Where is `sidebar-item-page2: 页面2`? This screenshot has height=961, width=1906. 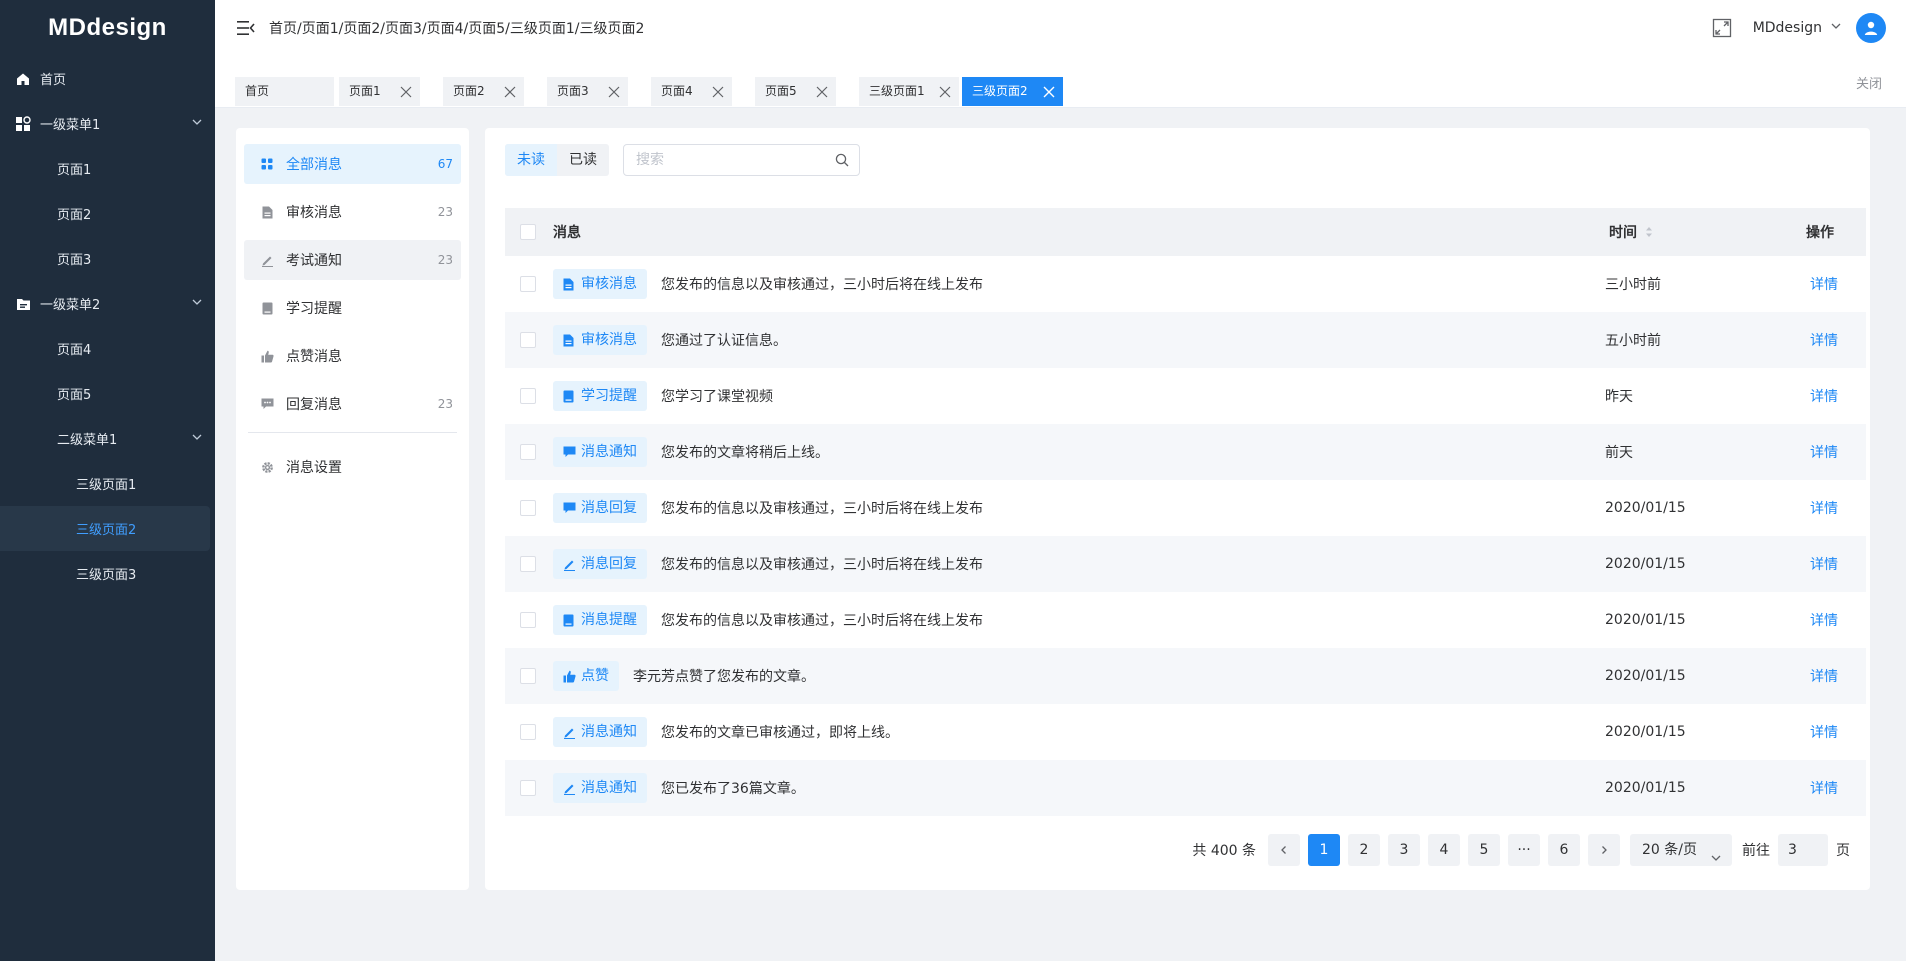 sidebar-item-page2: 页面2 is located at coordinates (107, 213).